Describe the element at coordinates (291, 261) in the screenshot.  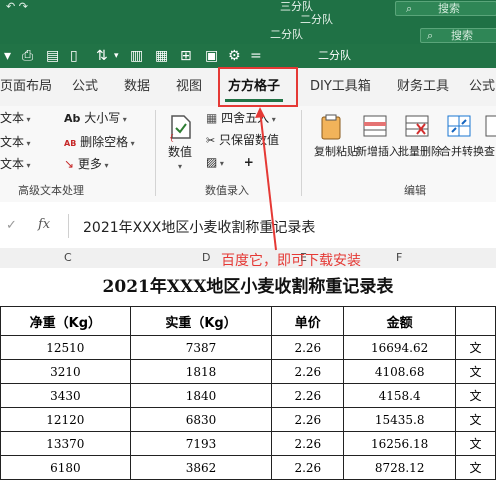
I see `annotation-text: 百度它，即可下载安装` at that location.